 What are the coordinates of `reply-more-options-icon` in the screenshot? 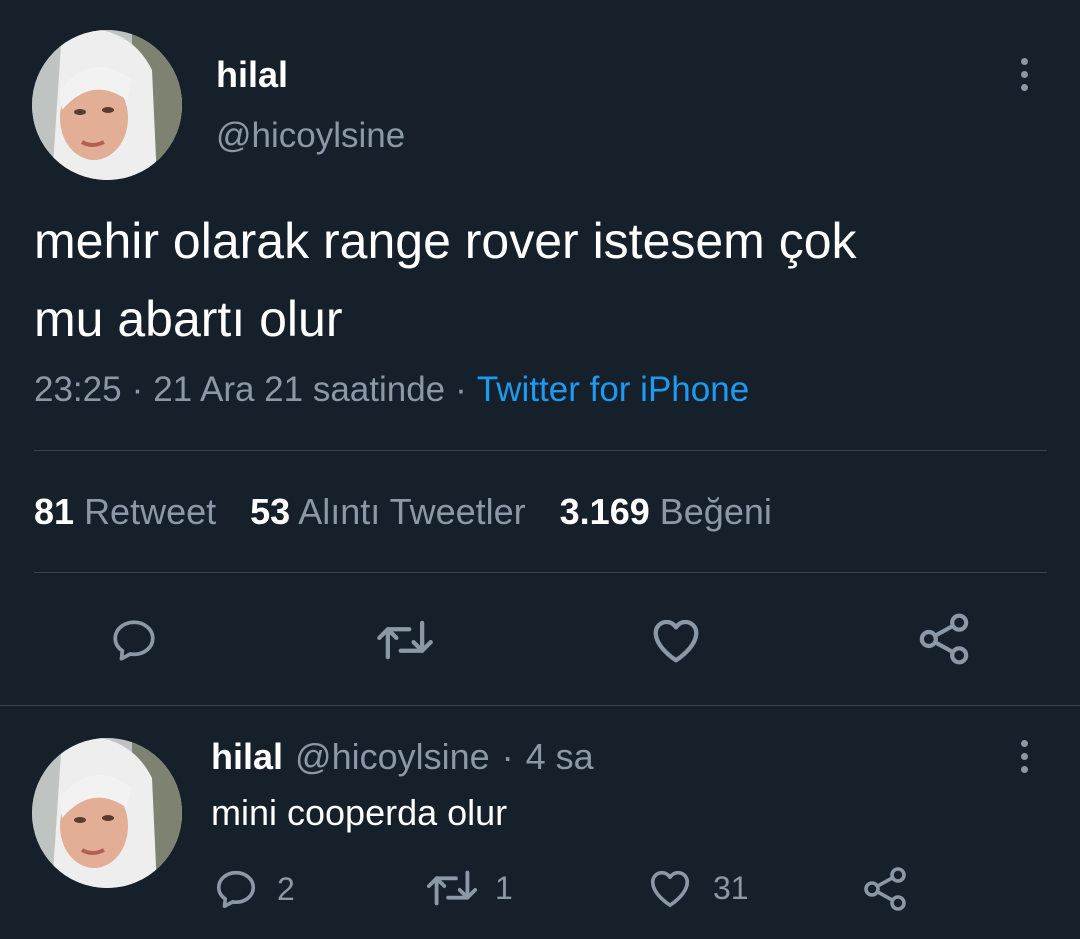 It's located at (1024, 756).